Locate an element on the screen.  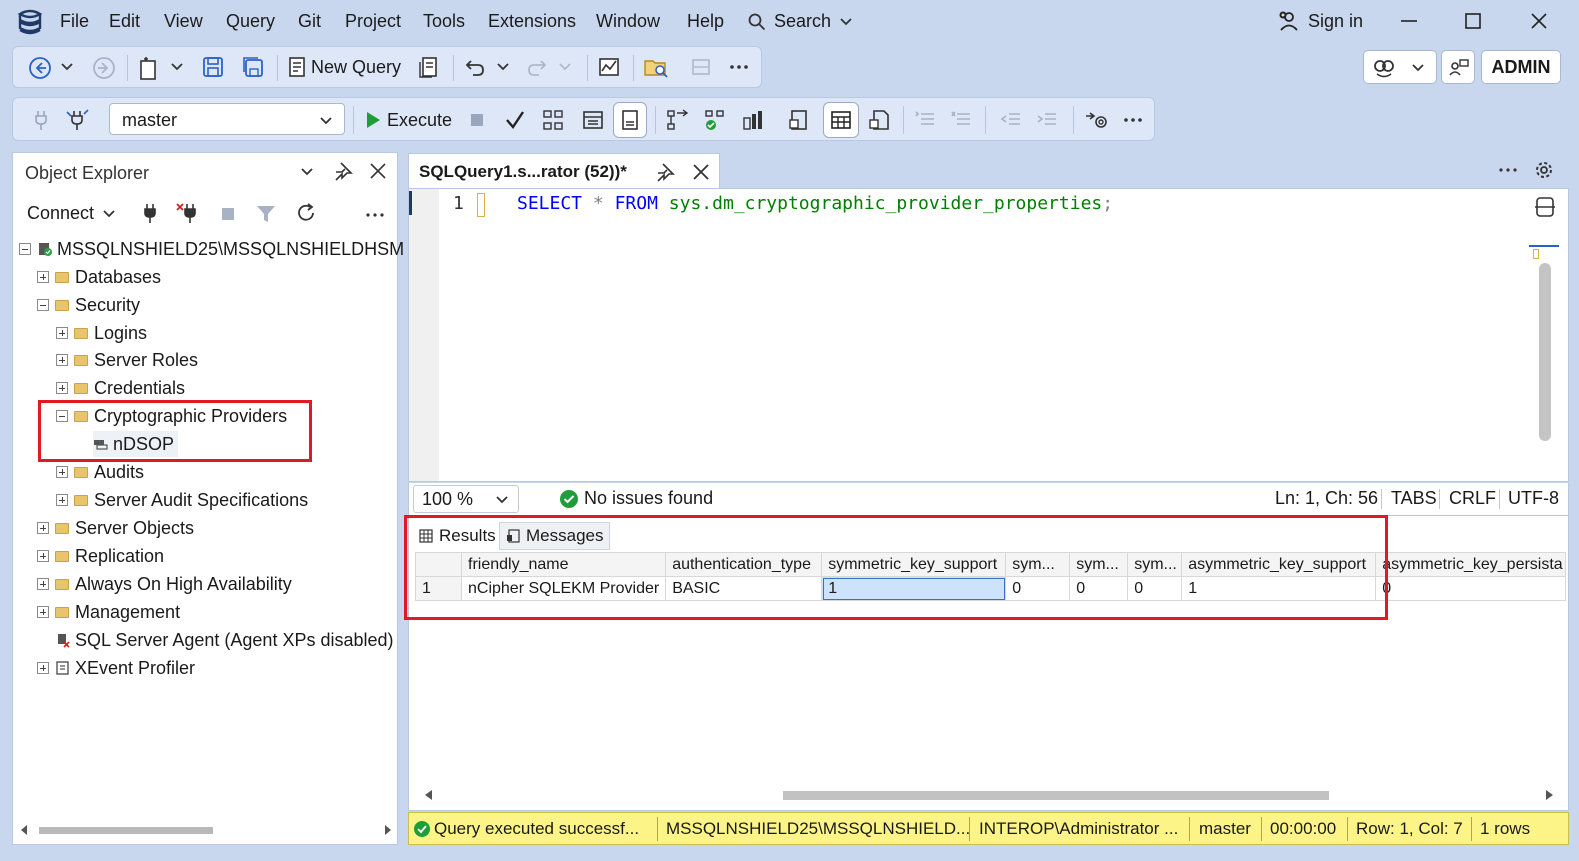
issues-status: No issues found is located at coordinates (648, 498).